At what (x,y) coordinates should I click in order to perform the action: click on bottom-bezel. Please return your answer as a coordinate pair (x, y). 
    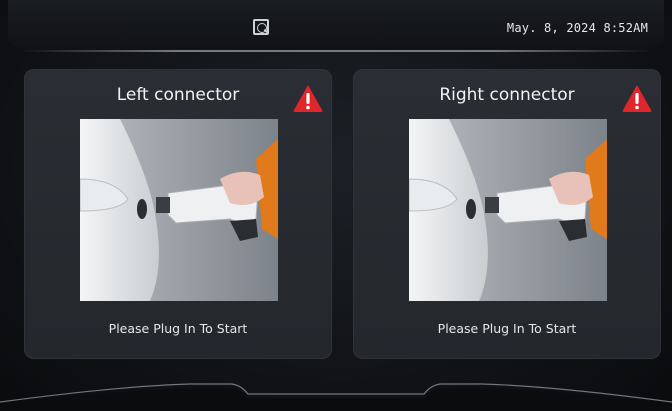
    Looking at the image, I should click on (336, 397).